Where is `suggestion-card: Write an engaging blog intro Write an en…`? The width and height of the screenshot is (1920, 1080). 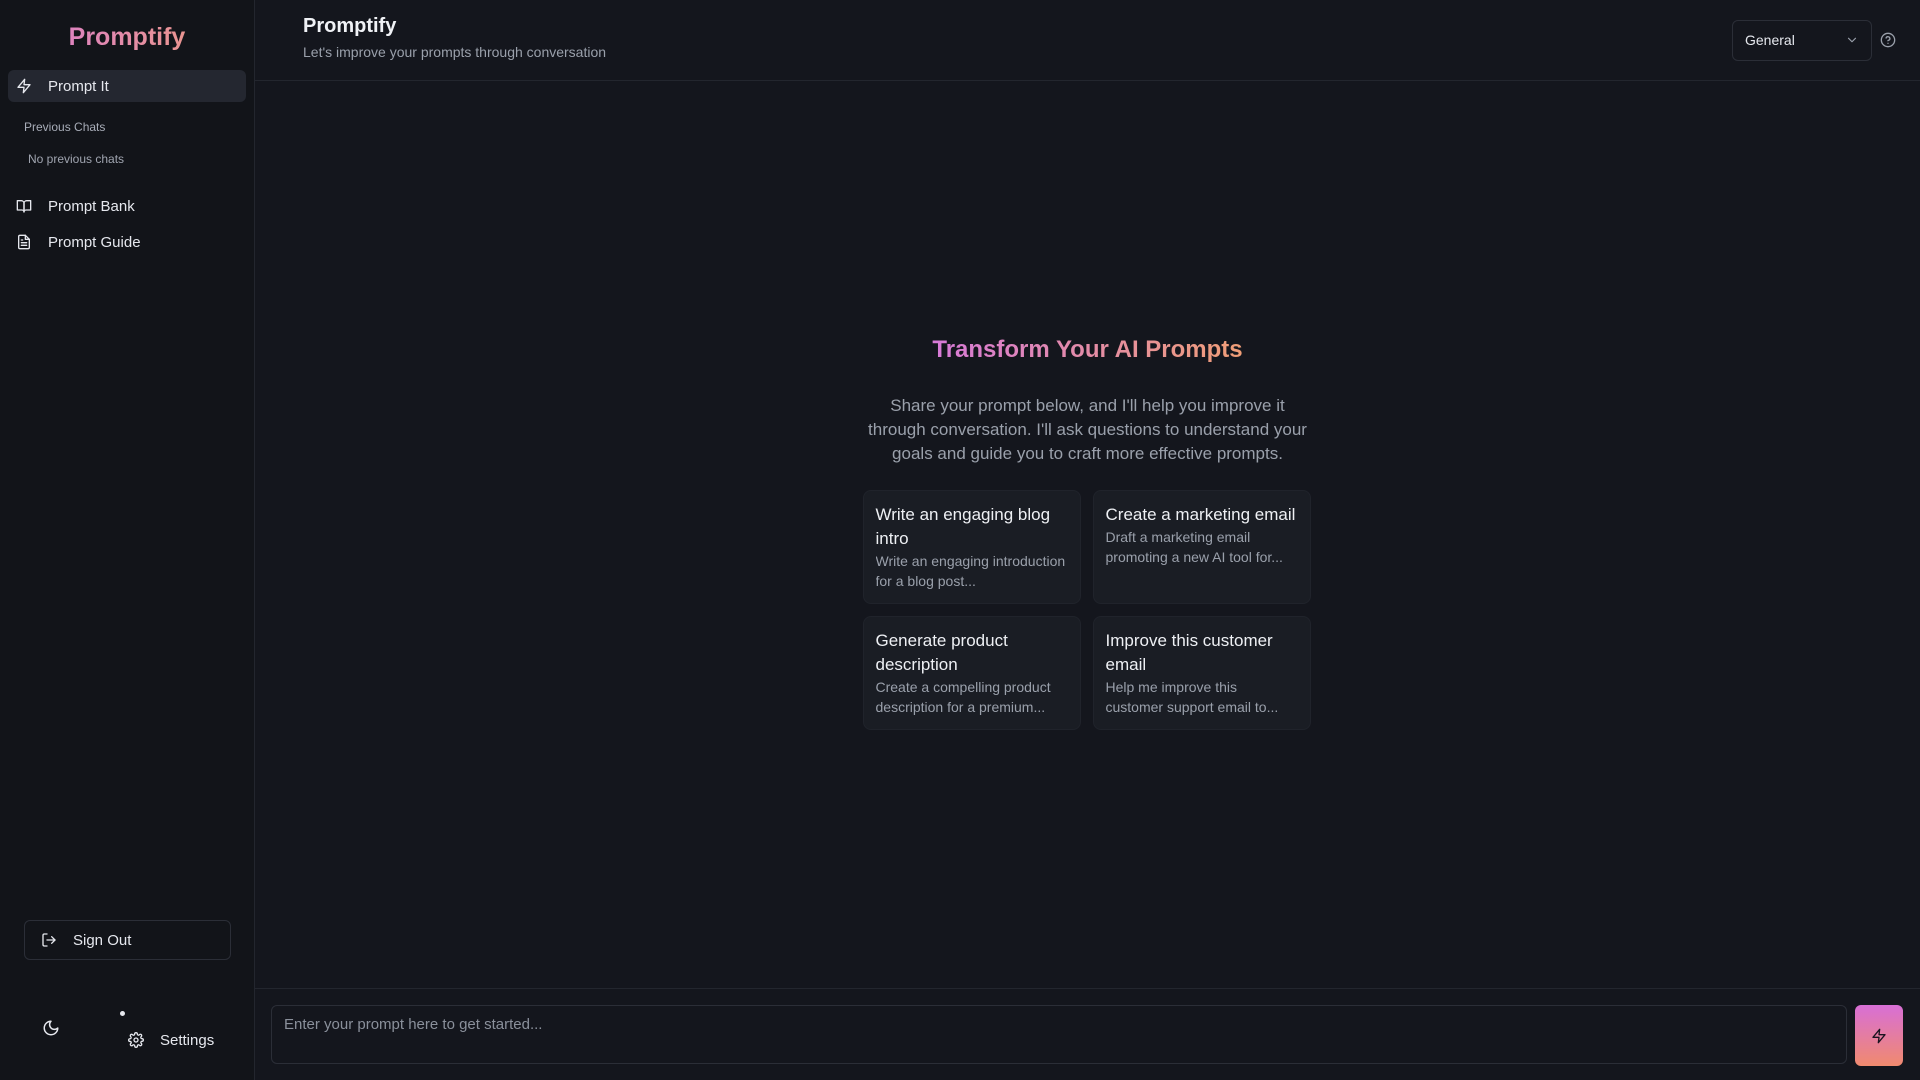 suggestion-card: Write an engaging blog intro Write an en… is located at coordinates (971, 547).